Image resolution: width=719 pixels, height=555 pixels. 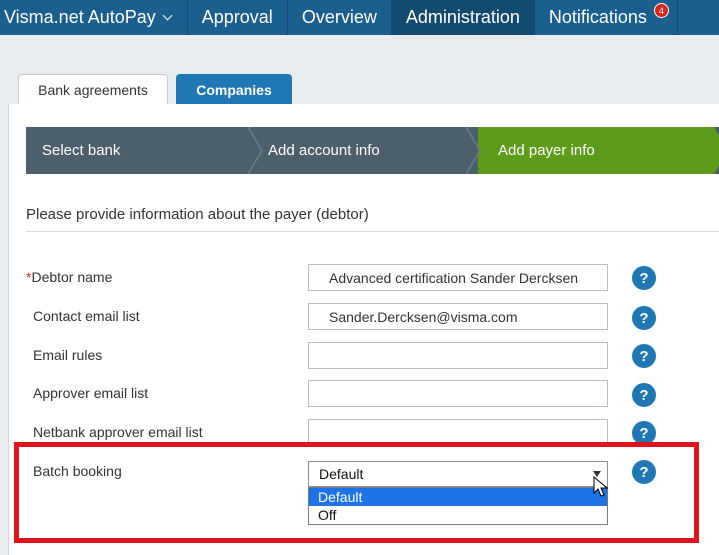 I want to click on debtor-name-label: *Debtor name, so click(x=69, y=277).